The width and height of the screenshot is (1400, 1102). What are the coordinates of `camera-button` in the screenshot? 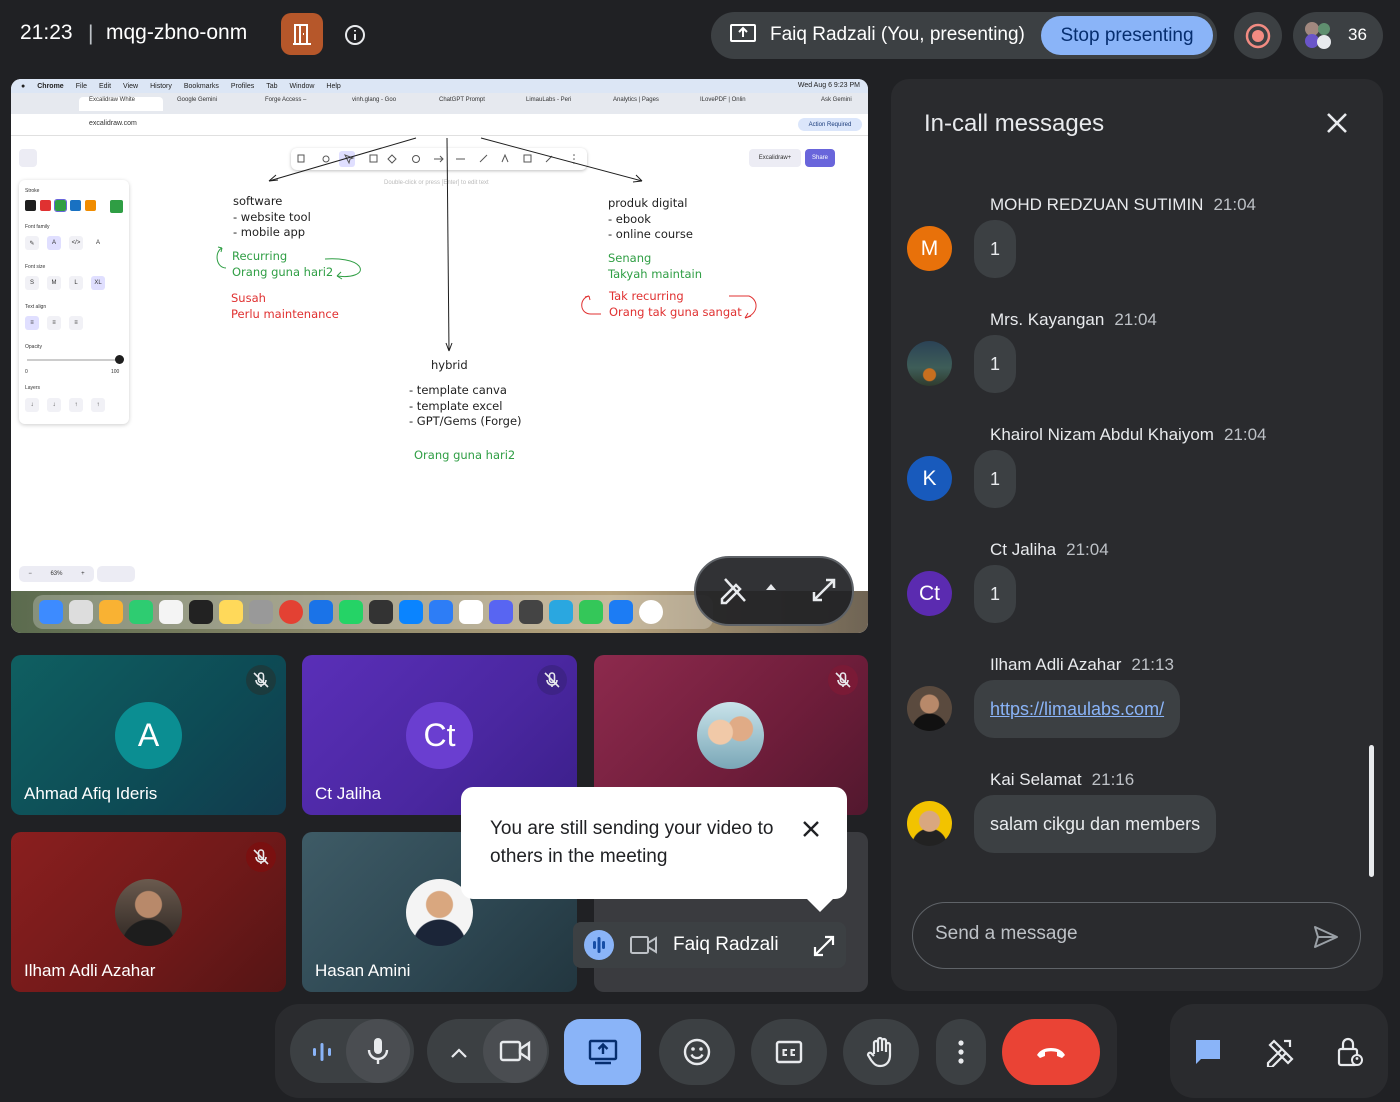 It's located at (515, 1051).